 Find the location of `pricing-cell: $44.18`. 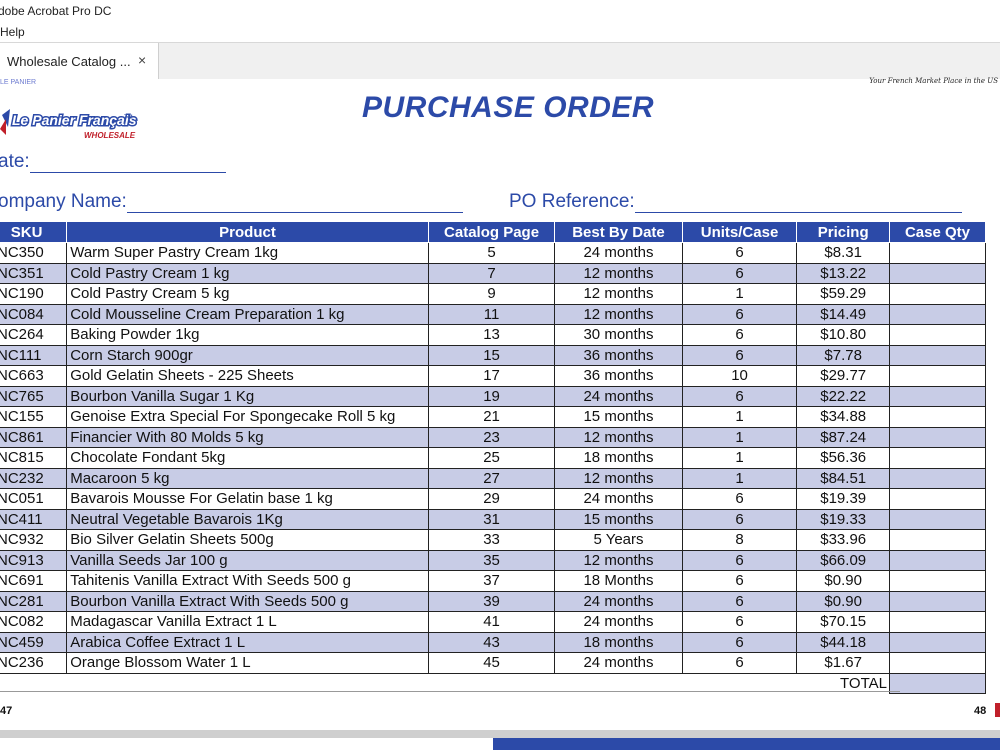

pricing-cell: $44.18 is located at coordinates (843, 642).